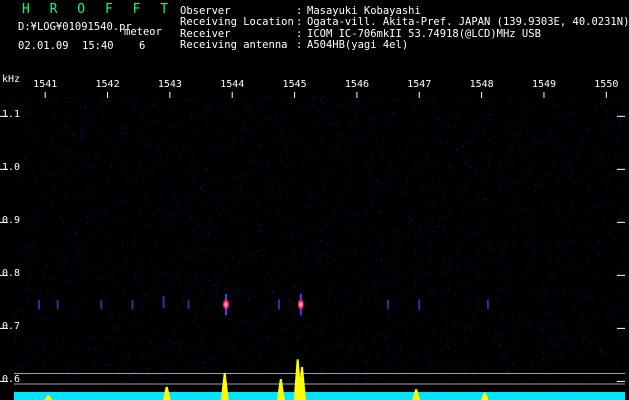  Describe the element at coordinates (11, 115) in the screenshot. I see `y-tick-label: 1.1` at that location.